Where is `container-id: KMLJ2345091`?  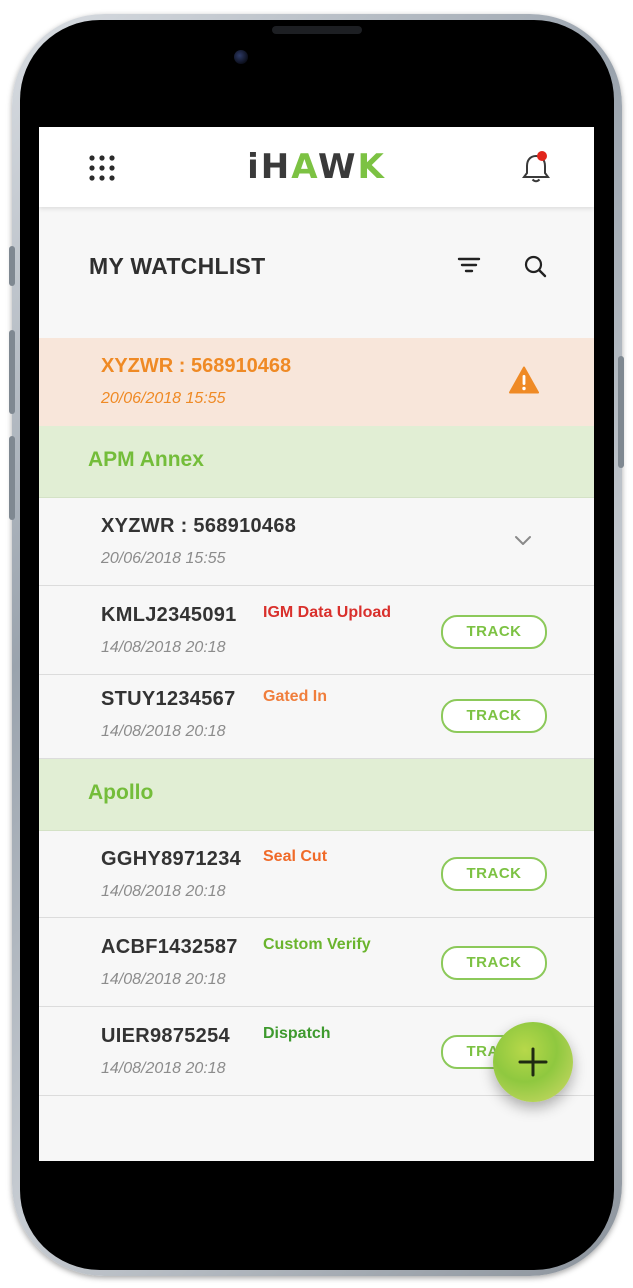 container-id: KMLJ2345091 is located at coordinates (169, 615).